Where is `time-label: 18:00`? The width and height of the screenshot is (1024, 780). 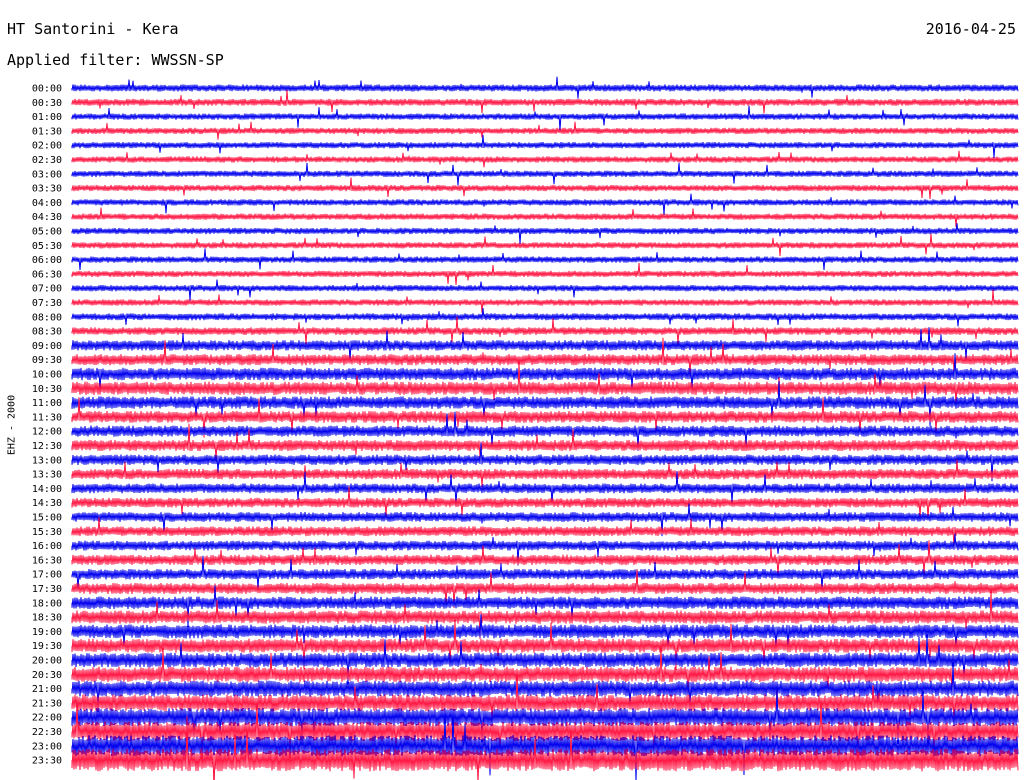 time-label: 18:00 is located at coordinates (47, 603).